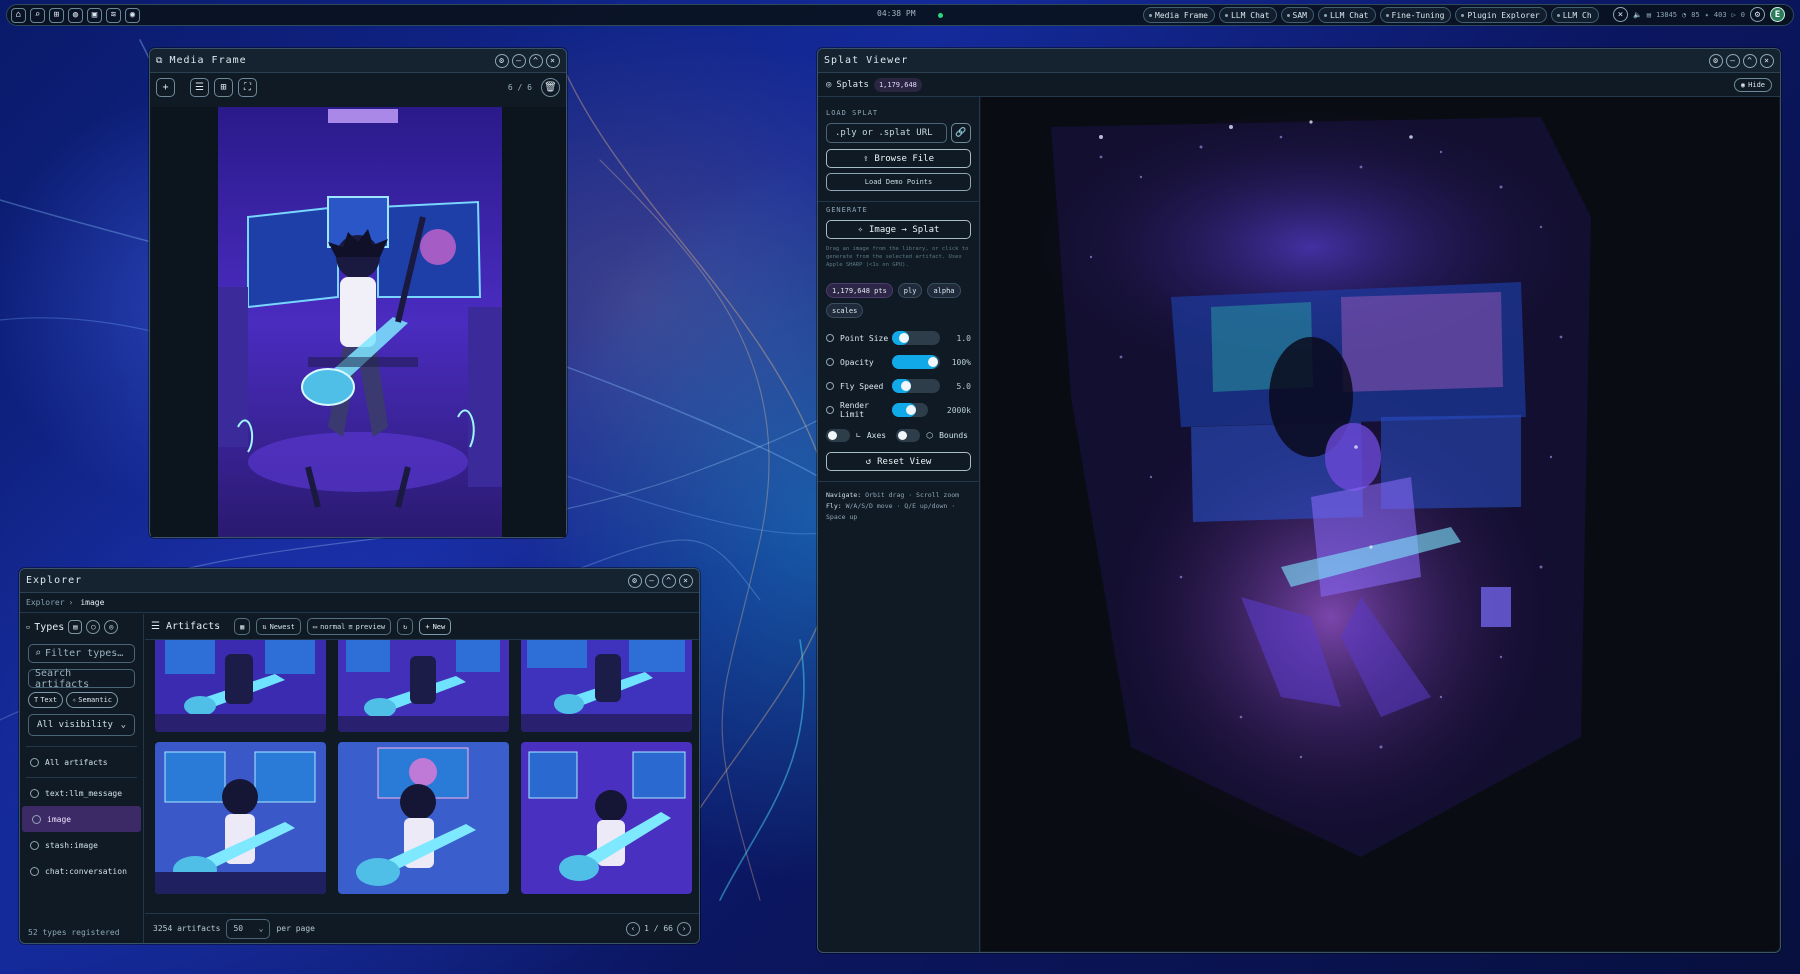 The image size is (1800, 974). Describe the element at coordinates (898, 182) in the screenshot. I see `load-demo-button: Load Demo Points` at that location.